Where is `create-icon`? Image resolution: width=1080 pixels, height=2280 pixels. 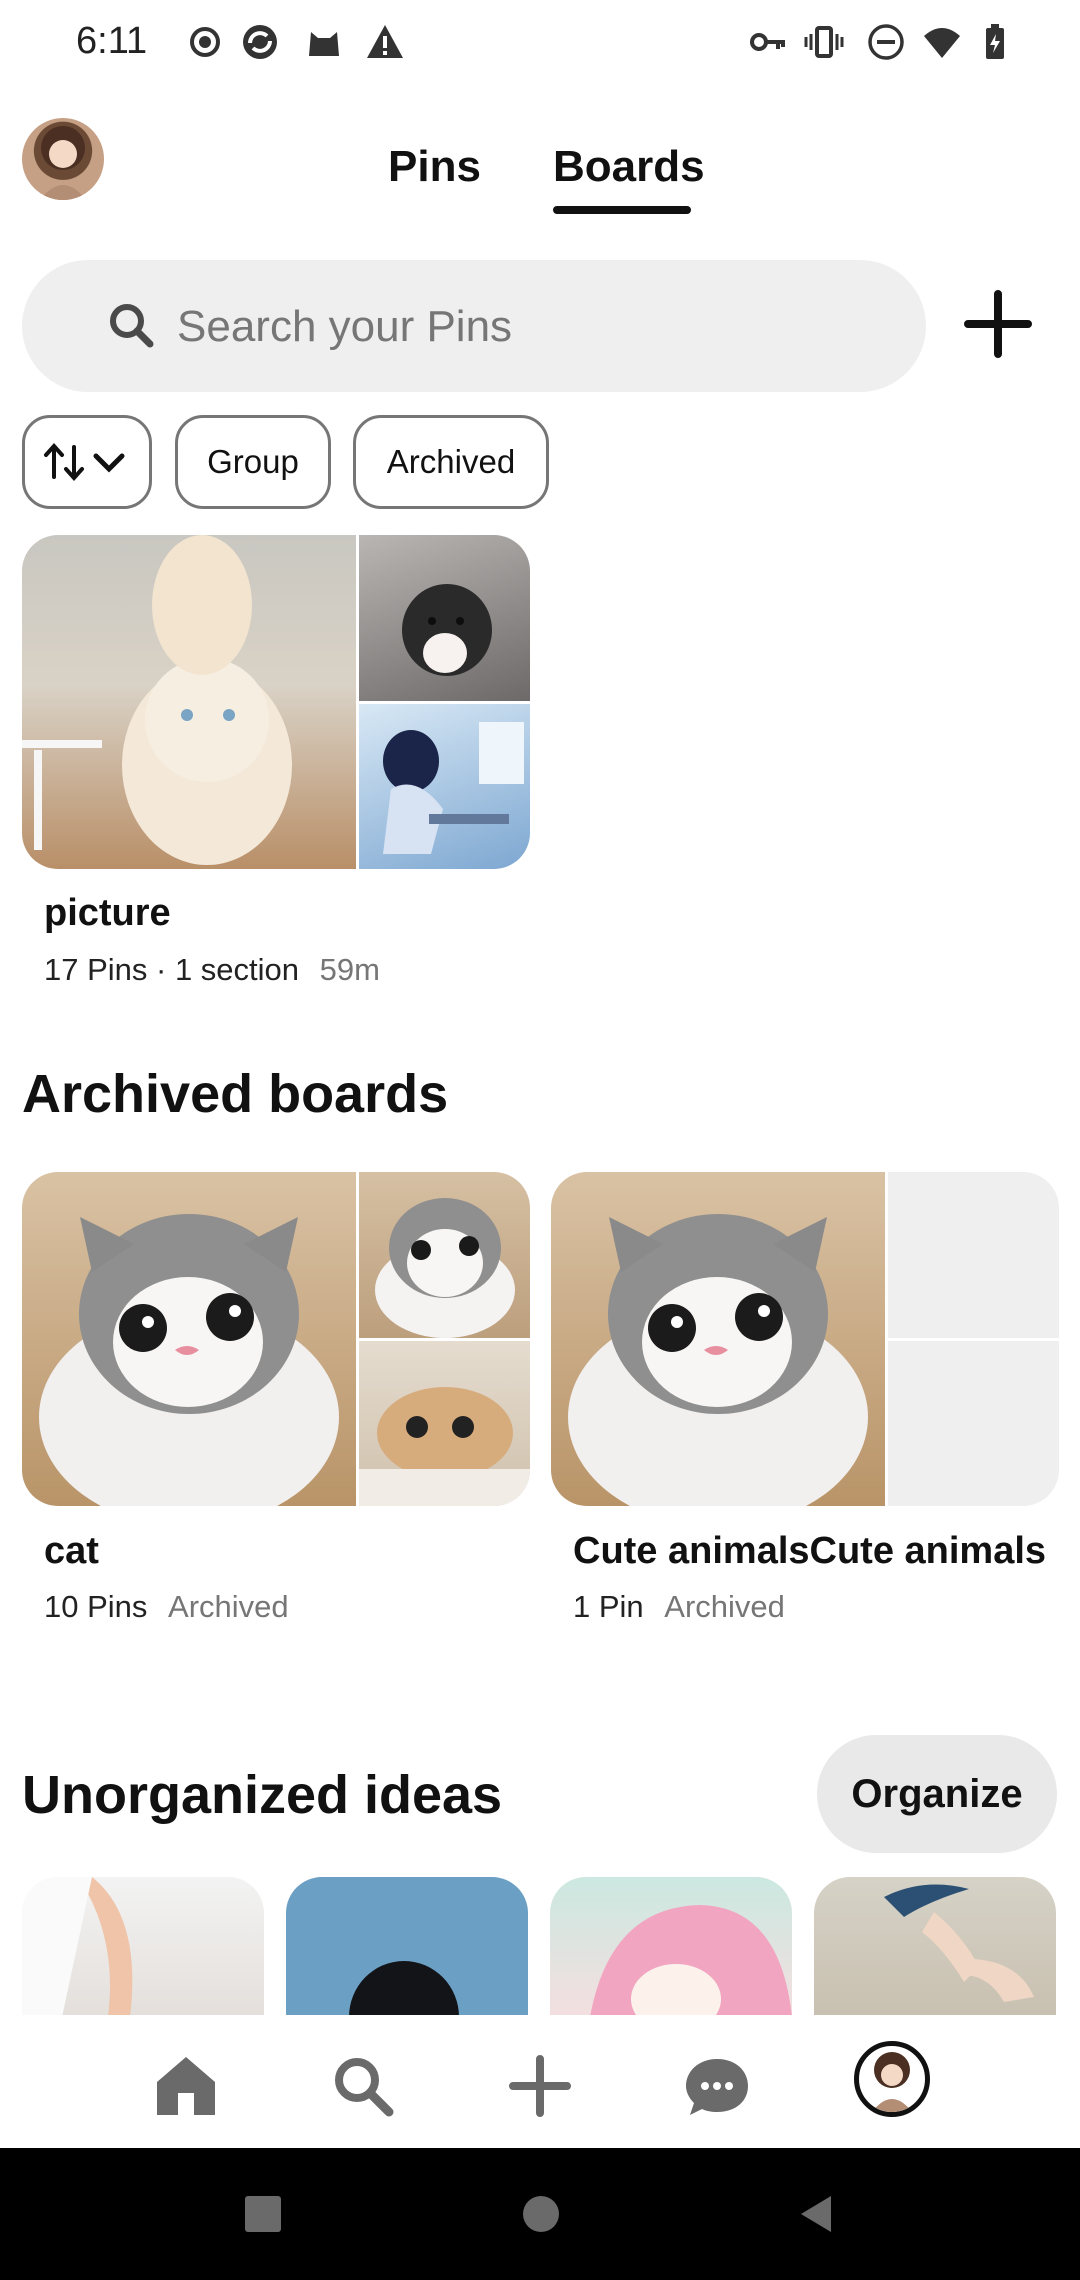
create-icon is located at coordinates (540, 2086).